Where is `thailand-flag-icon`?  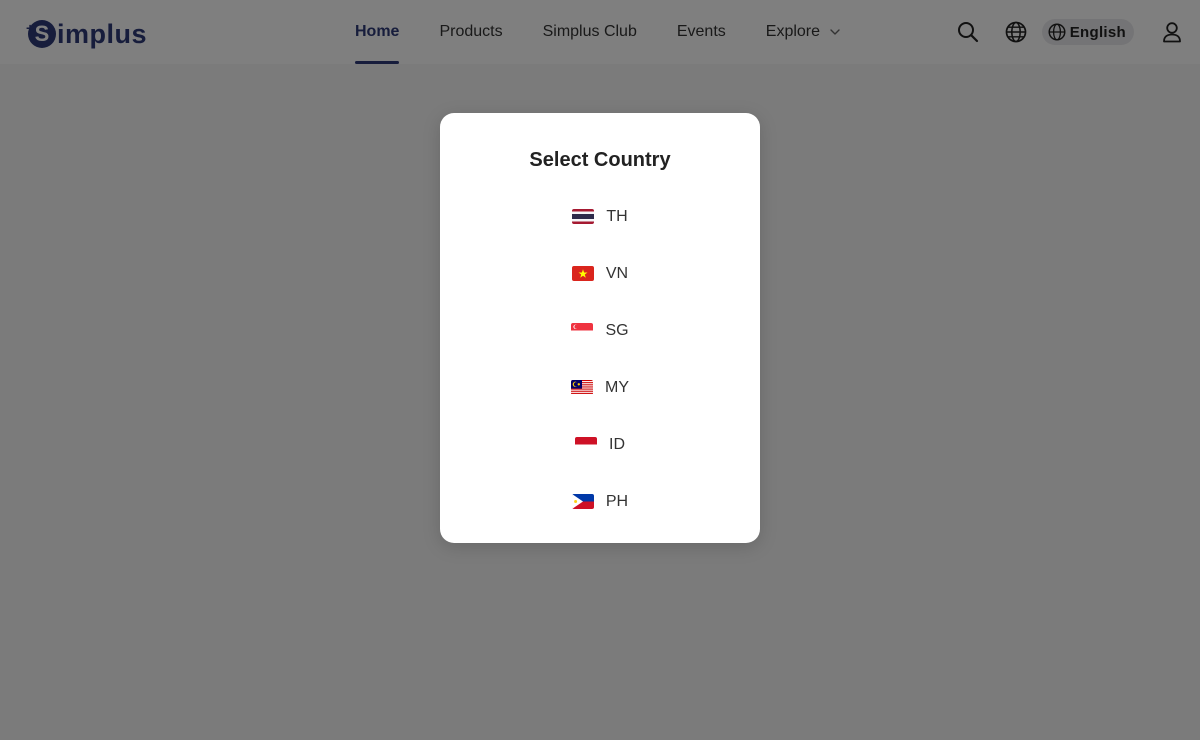 thailand-flag-icon is located at coordinates (583, 216).